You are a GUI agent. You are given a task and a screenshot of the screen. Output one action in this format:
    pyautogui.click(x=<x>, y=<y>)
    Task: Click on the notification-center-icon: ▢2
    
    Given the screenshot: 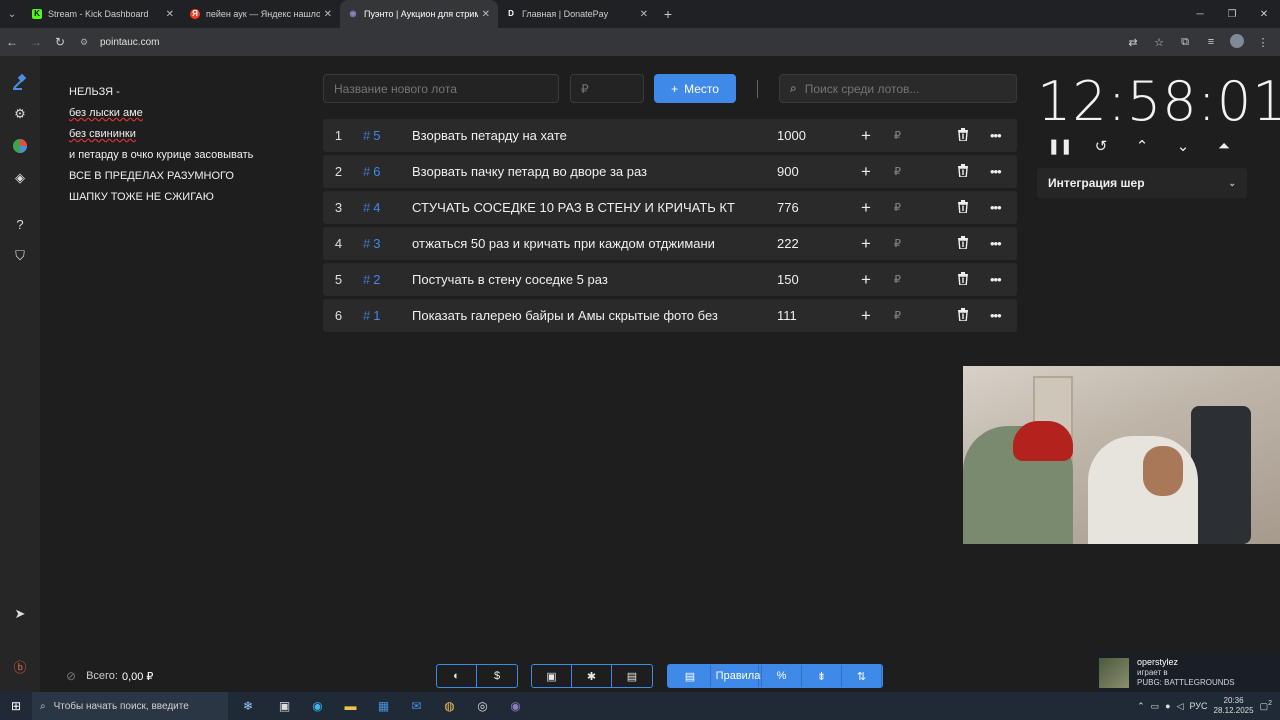 What is the action you would take?
    pyautogui.click(x=1266, y=706)
    